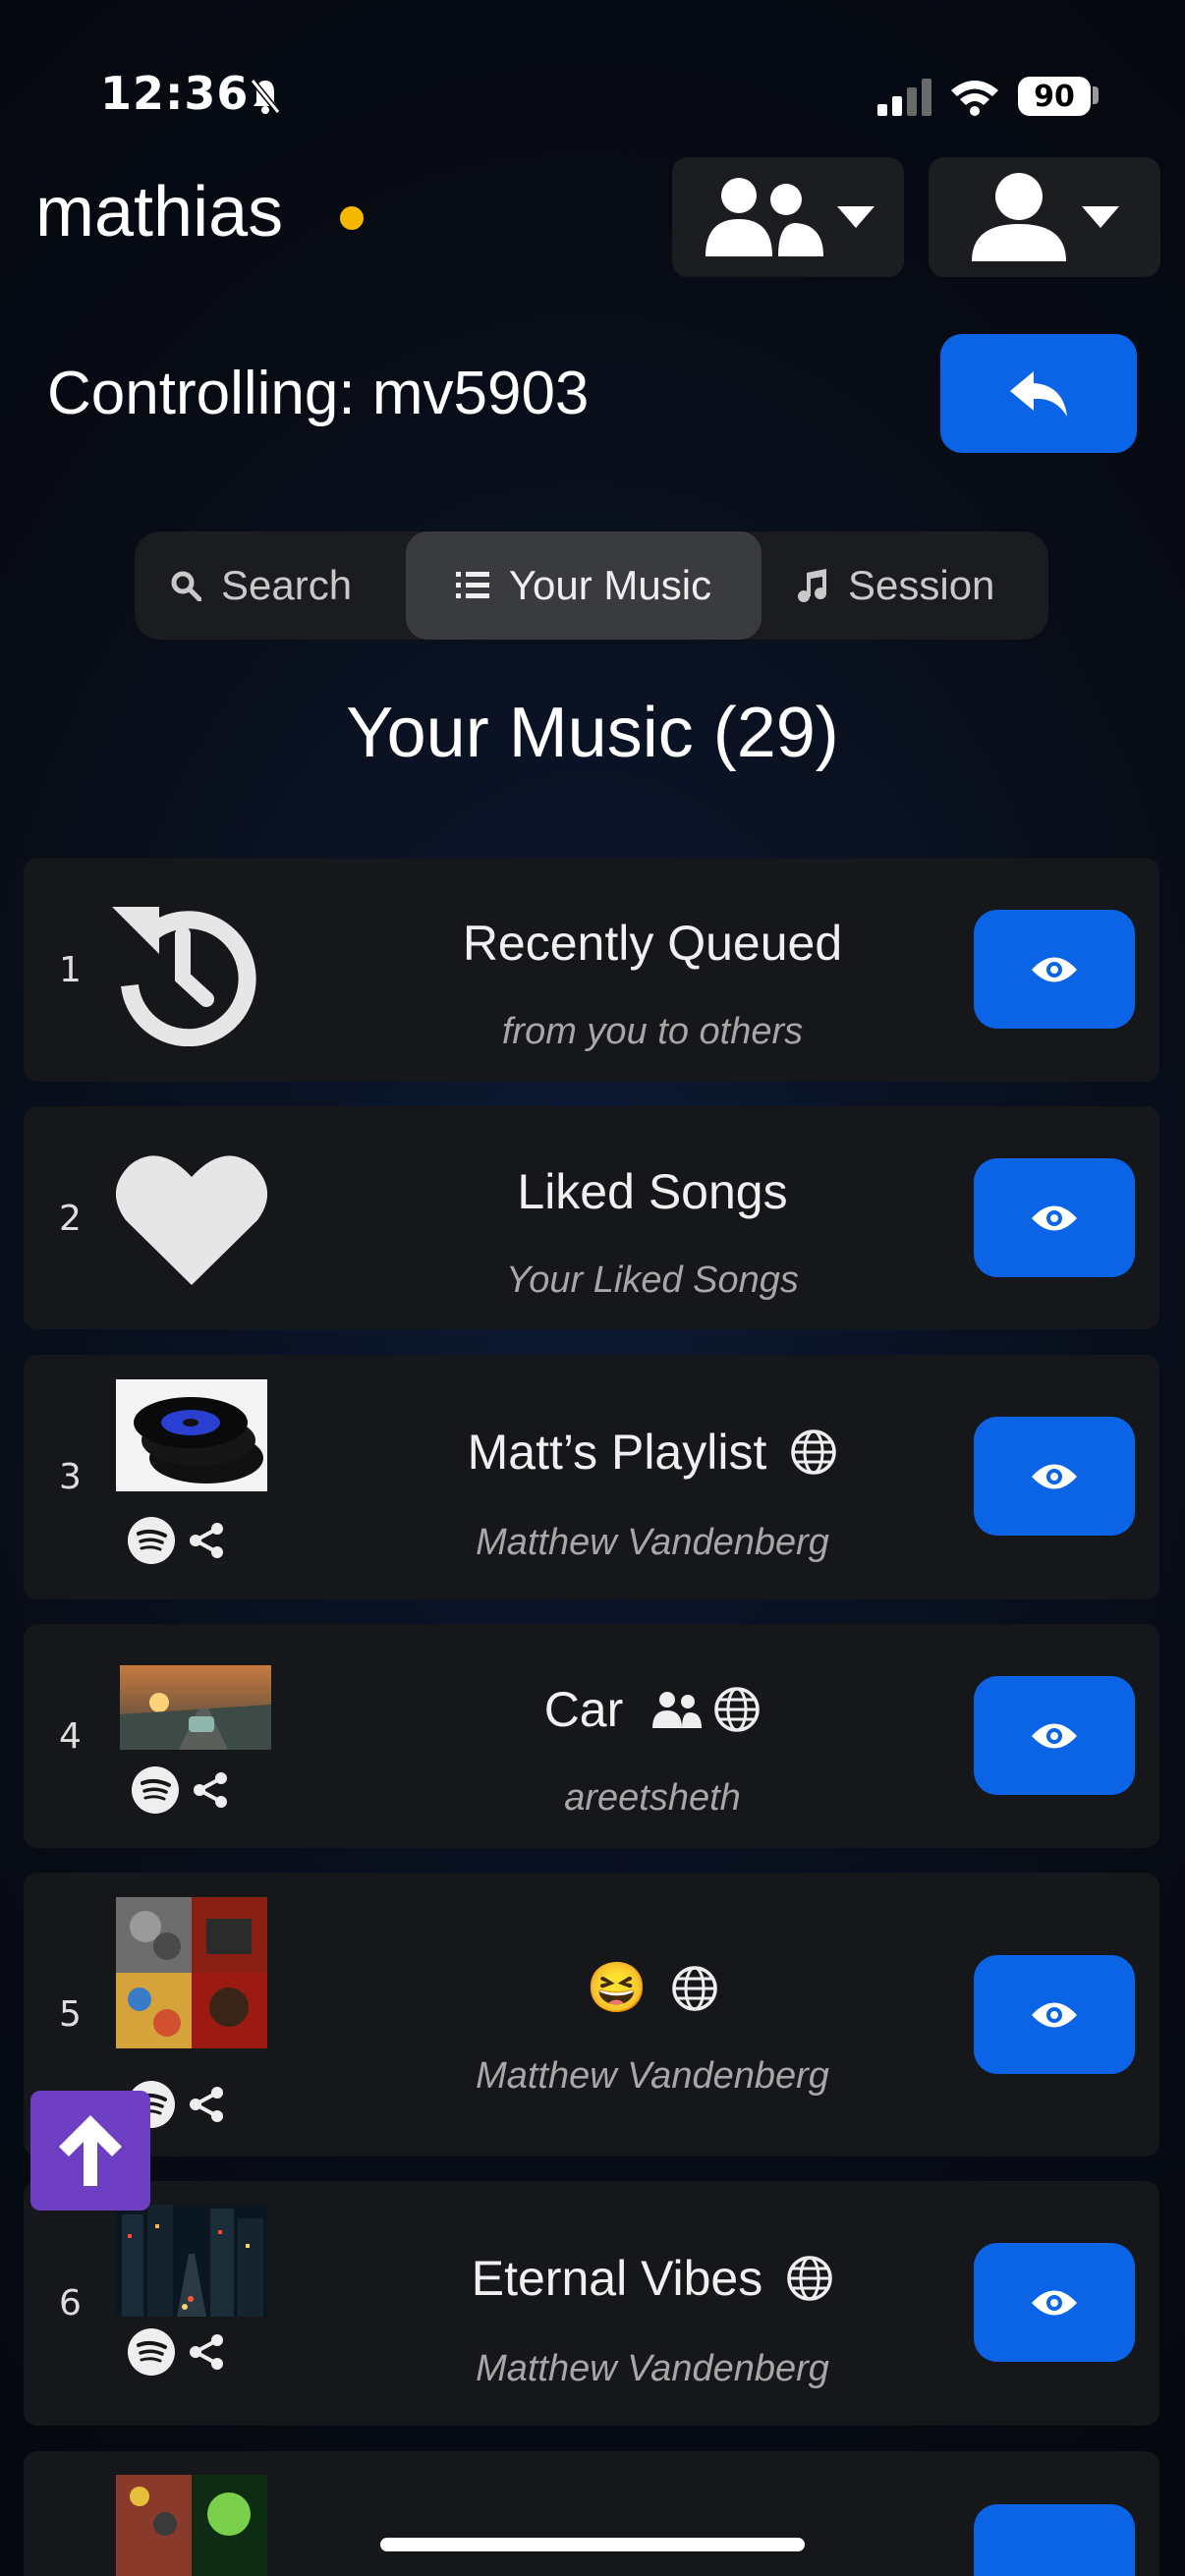  I want to click on playlist-row: 3 Matt’s Playlist Matthew Vandenberg, so click(592, 1477).